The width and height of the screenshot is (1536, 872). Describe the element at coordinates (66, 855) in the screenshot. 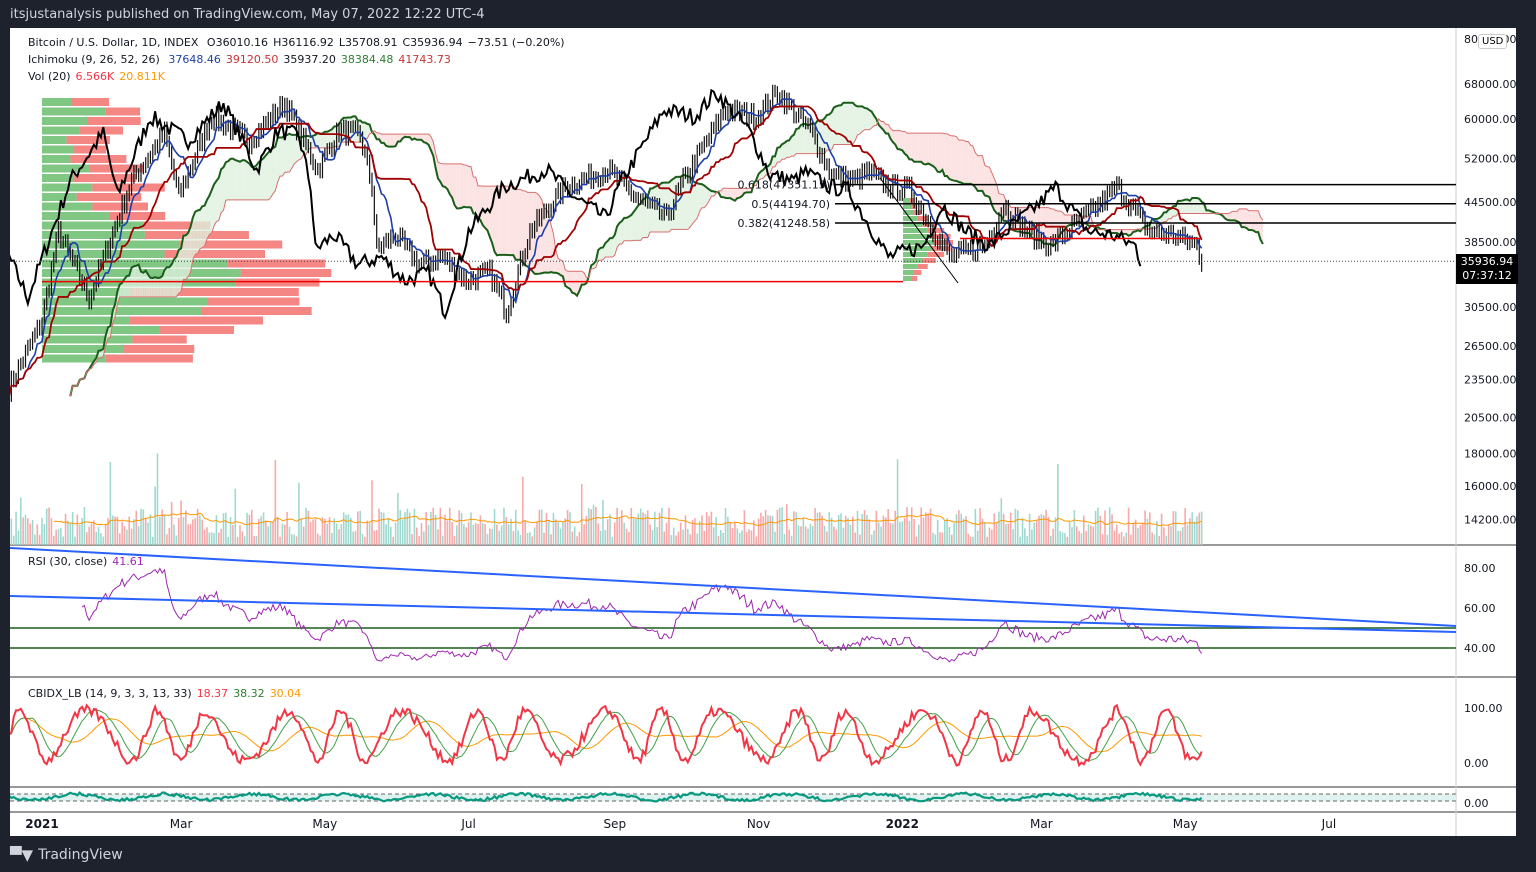

I see `tradingview-logo: ▀▼ TradingView` at that location.